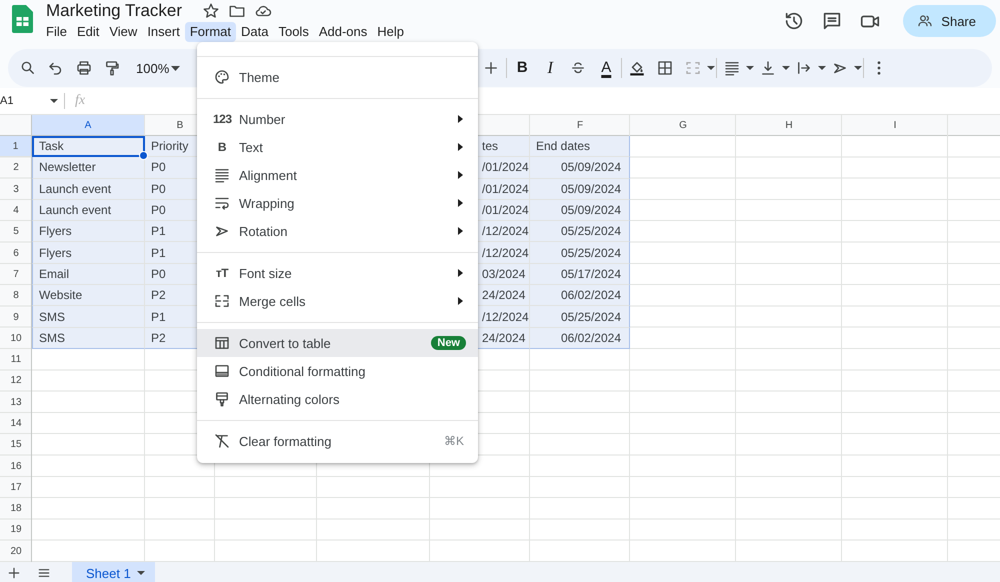 The height and width of the screenshot is (582, 1000). I want to click on align-icon, so click(732, 68).